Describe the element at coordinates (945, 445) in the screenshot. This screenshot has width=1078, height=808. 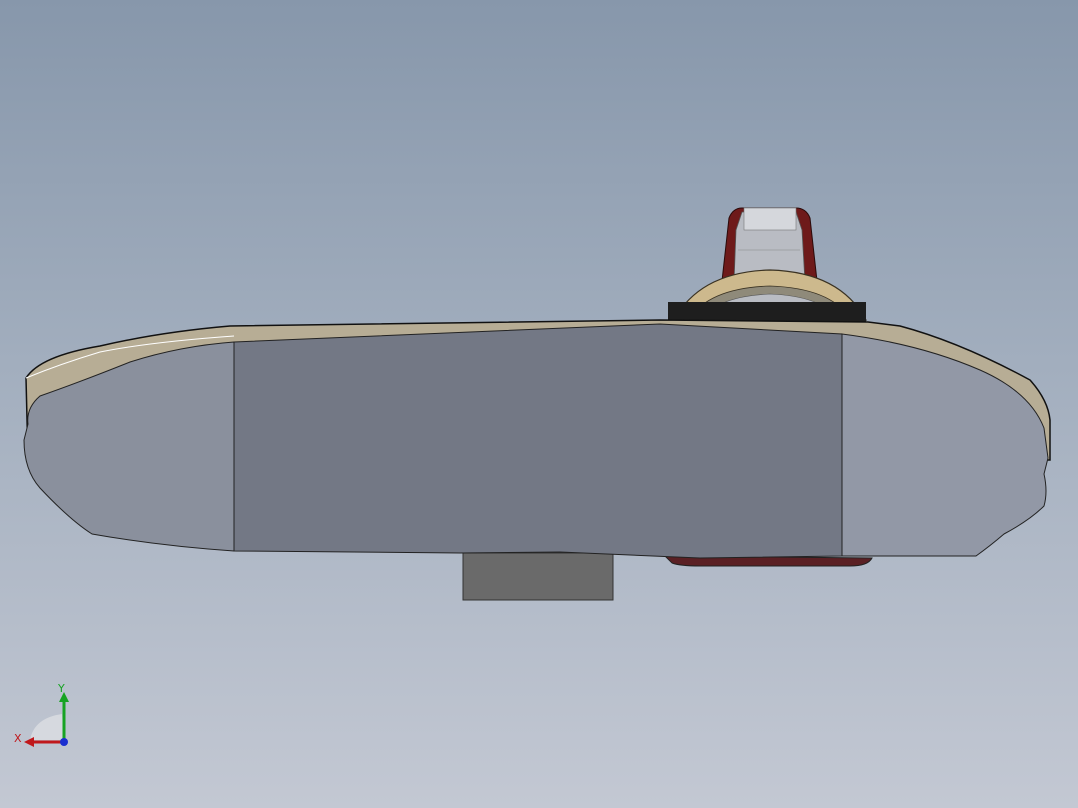
I see `right-end` at that location.